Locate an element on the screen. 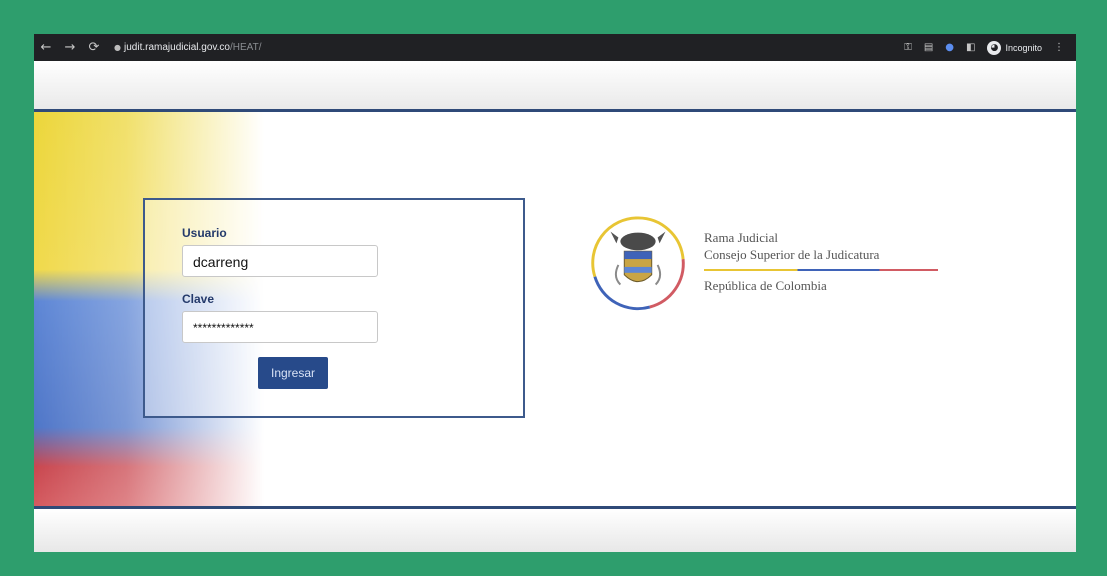 The height and width of the screenshot is (576, 1107). incognito-label: Incognito is located at coordinates (1023, 47).